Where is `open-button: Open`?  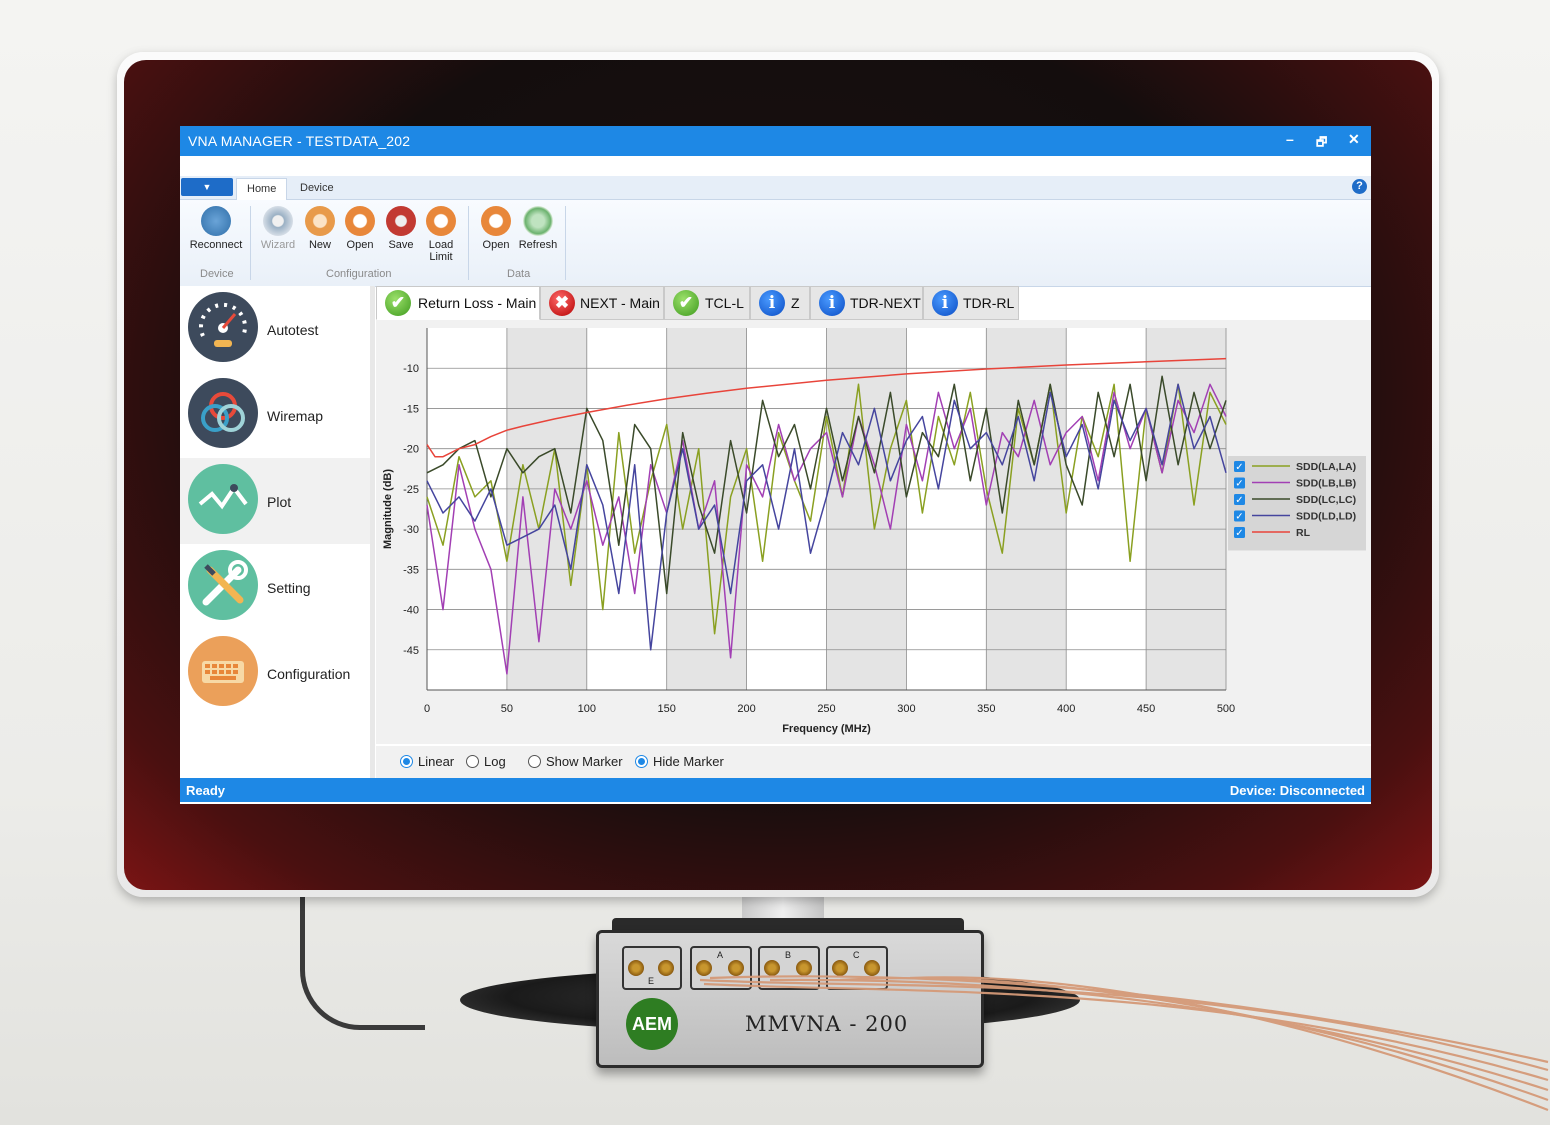
open-button: Open is located at coordinates (360, 228).